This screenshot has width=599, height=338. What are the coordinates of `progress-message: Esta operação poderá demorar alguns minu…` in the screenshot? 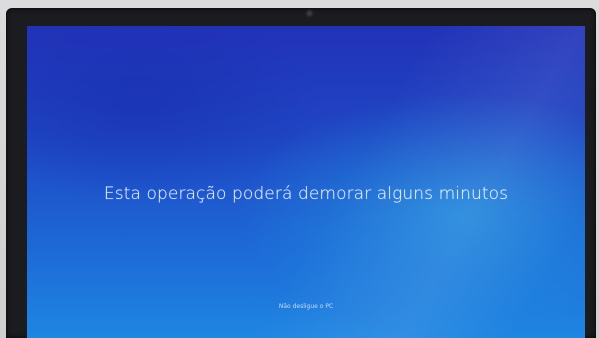 It's located at (306, 194).